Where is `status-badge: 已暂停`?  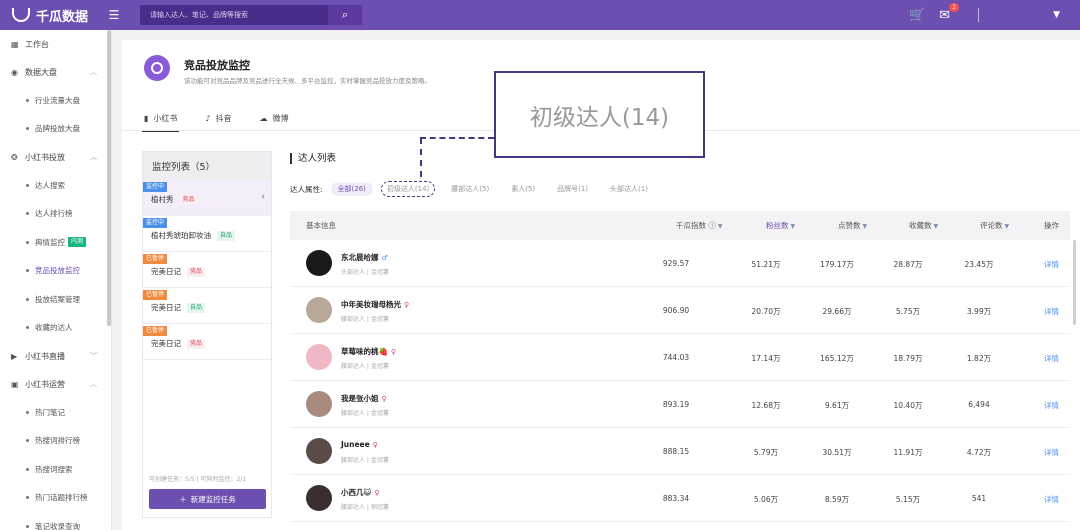 status-badge: 已暂停 is located at coordinates (155, 331).